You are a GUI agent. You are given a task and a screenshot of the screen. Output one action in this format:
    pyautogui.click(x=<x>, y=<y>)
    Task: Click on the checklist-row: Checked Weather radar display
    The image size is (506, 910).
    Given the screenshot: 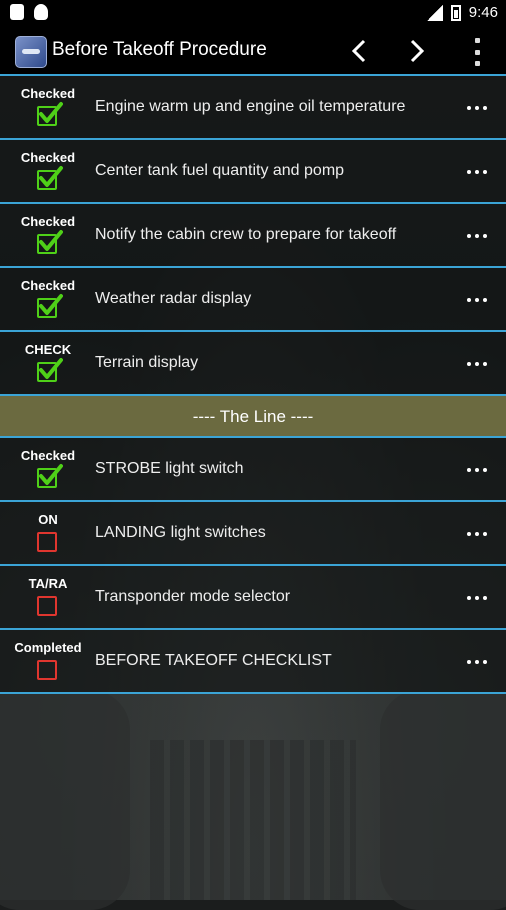 What is the action you would take?
    pyautogui.click(x=253, y=300)
    